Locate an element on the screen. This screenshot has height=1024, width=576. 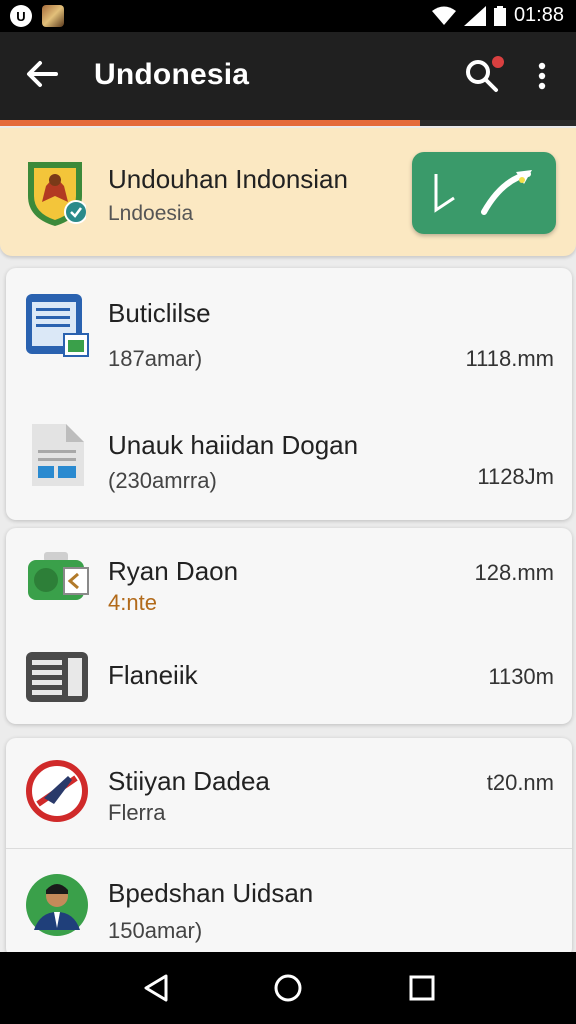
list-item: Flaneiik 1130m is located at coordinates (289, 676).